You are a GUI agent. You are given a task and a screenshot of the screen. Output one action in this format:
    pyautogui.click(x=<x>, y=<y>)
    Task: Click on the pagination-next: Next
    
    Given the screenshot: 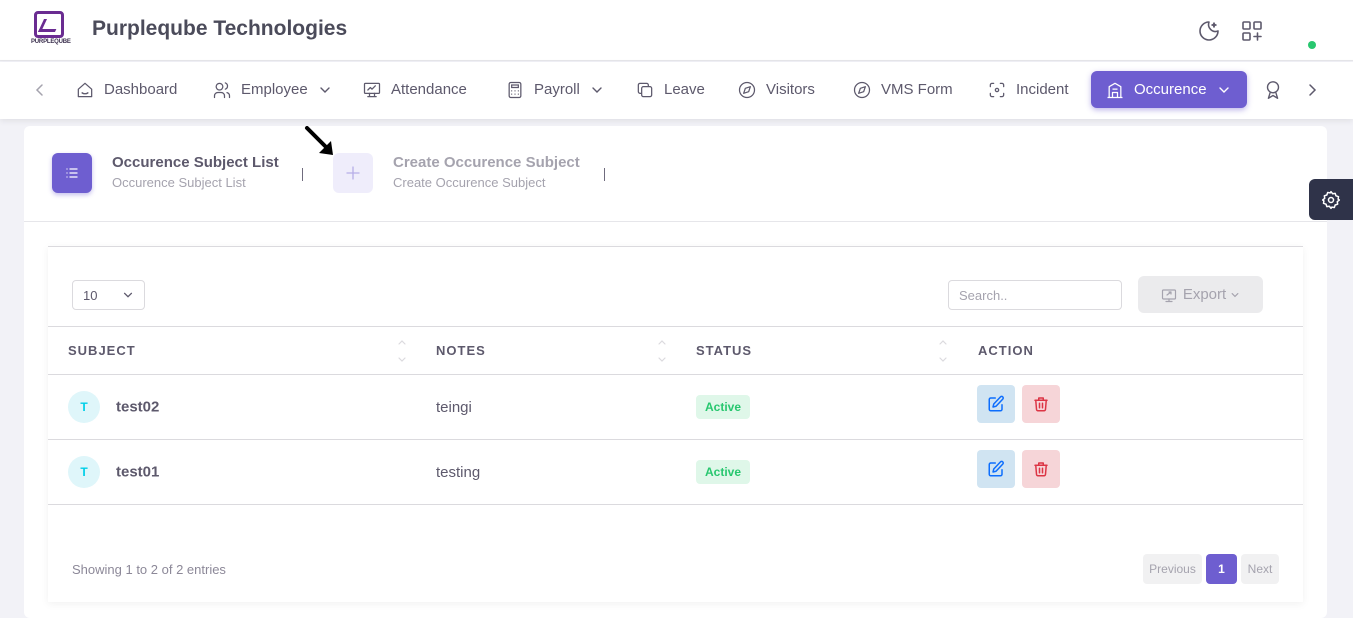 What is the action you would take?
    pyautogui.click(x=1260, y=569)
    